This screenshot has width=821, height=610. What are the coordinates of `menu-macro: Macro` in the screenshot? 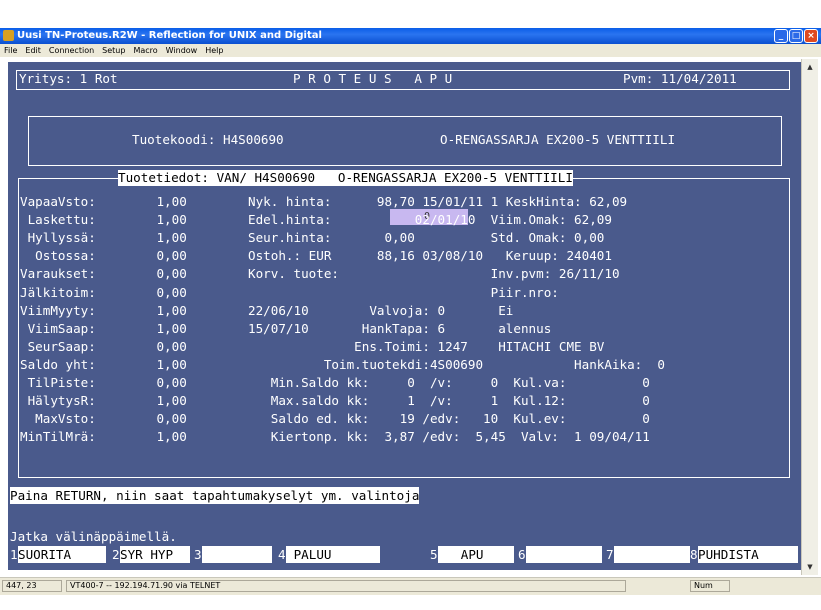 It's located at (145, 50).